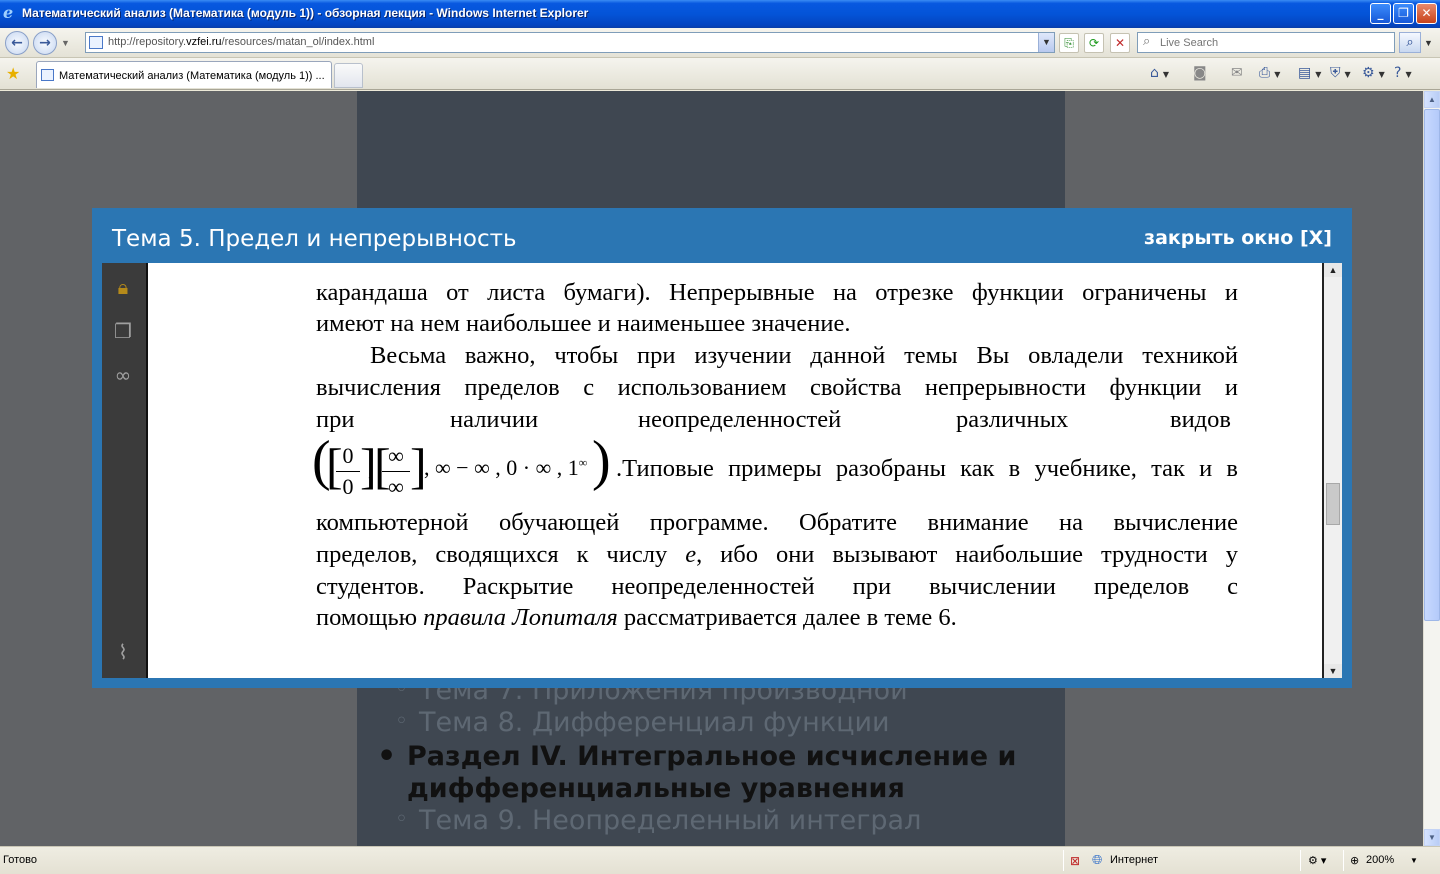 This screenshot has height=874, width=1440. I want to click on pdf-scrollbar: ▲ ▼, so click(1333, 470).